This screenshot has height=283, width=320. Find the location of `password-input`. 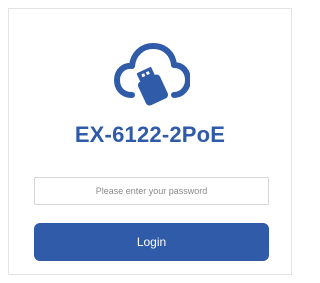

password-input is located at coordinates (151, 191).